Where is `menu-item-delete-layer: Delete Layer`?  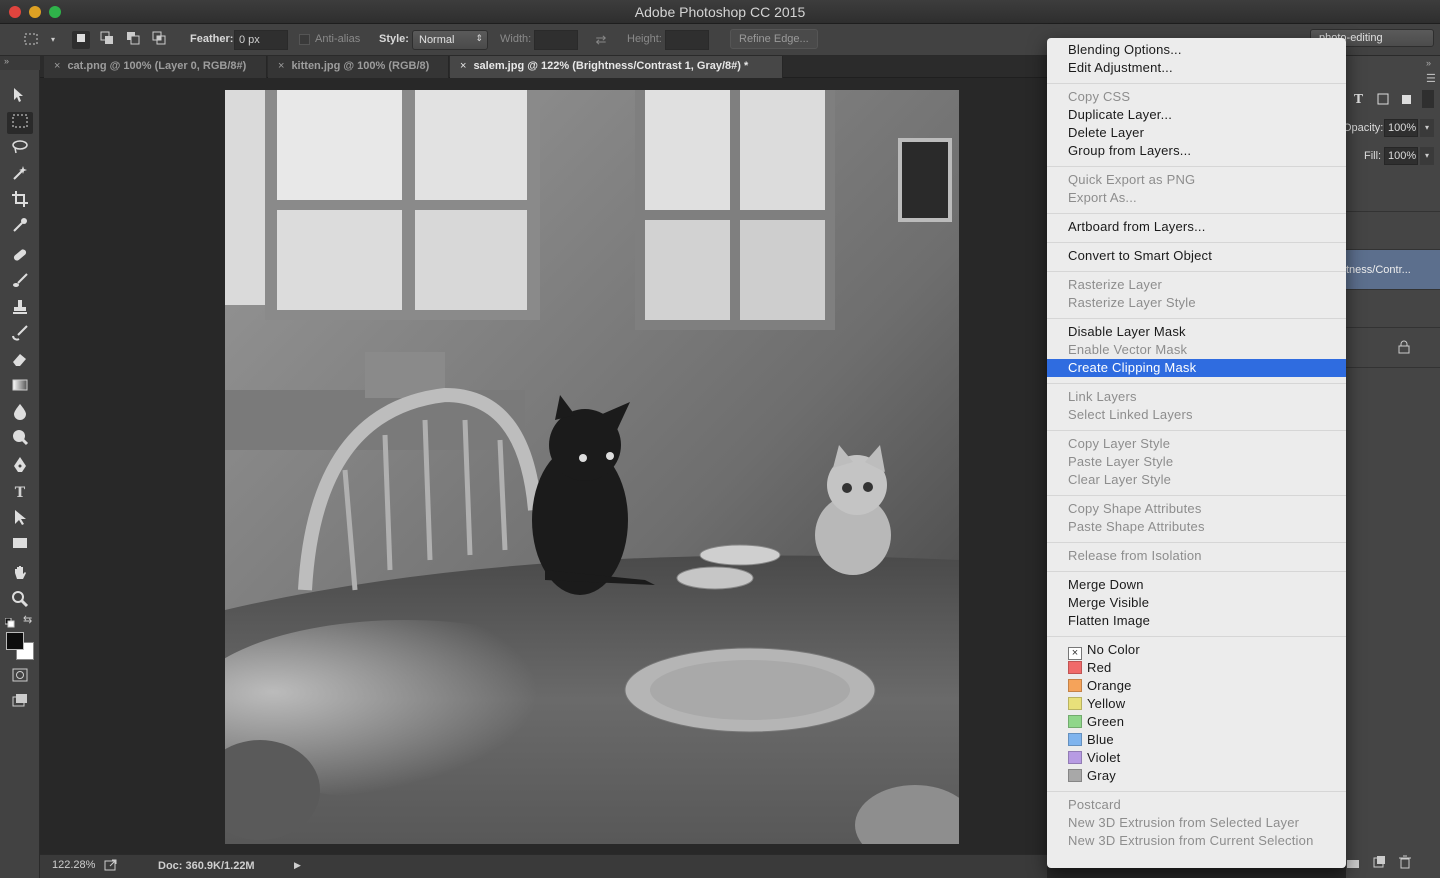
menu-item-delete-layer: Delete Layer is located at coordinates (1196, 133).